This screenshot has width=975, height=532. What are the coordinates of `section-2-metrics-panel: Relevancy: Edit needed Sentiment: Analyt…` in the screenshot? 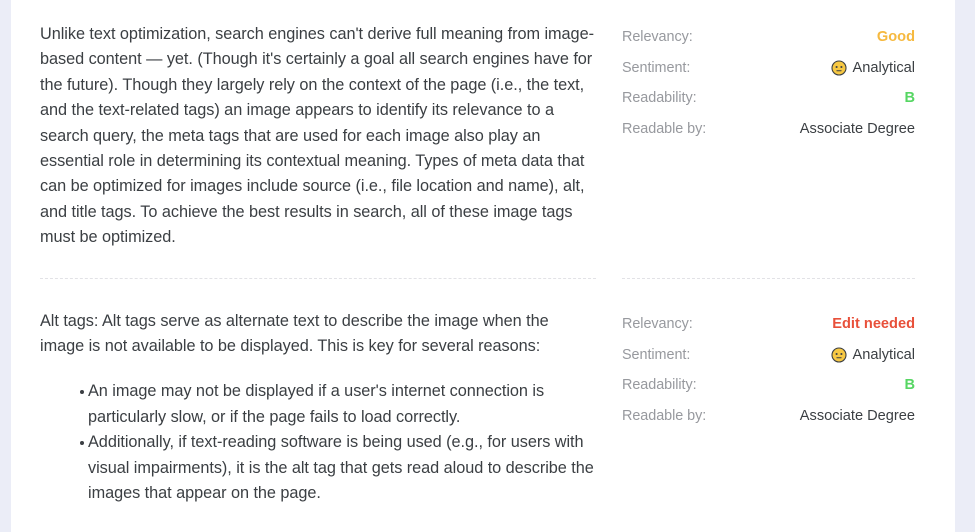 It's located at (784, 370).